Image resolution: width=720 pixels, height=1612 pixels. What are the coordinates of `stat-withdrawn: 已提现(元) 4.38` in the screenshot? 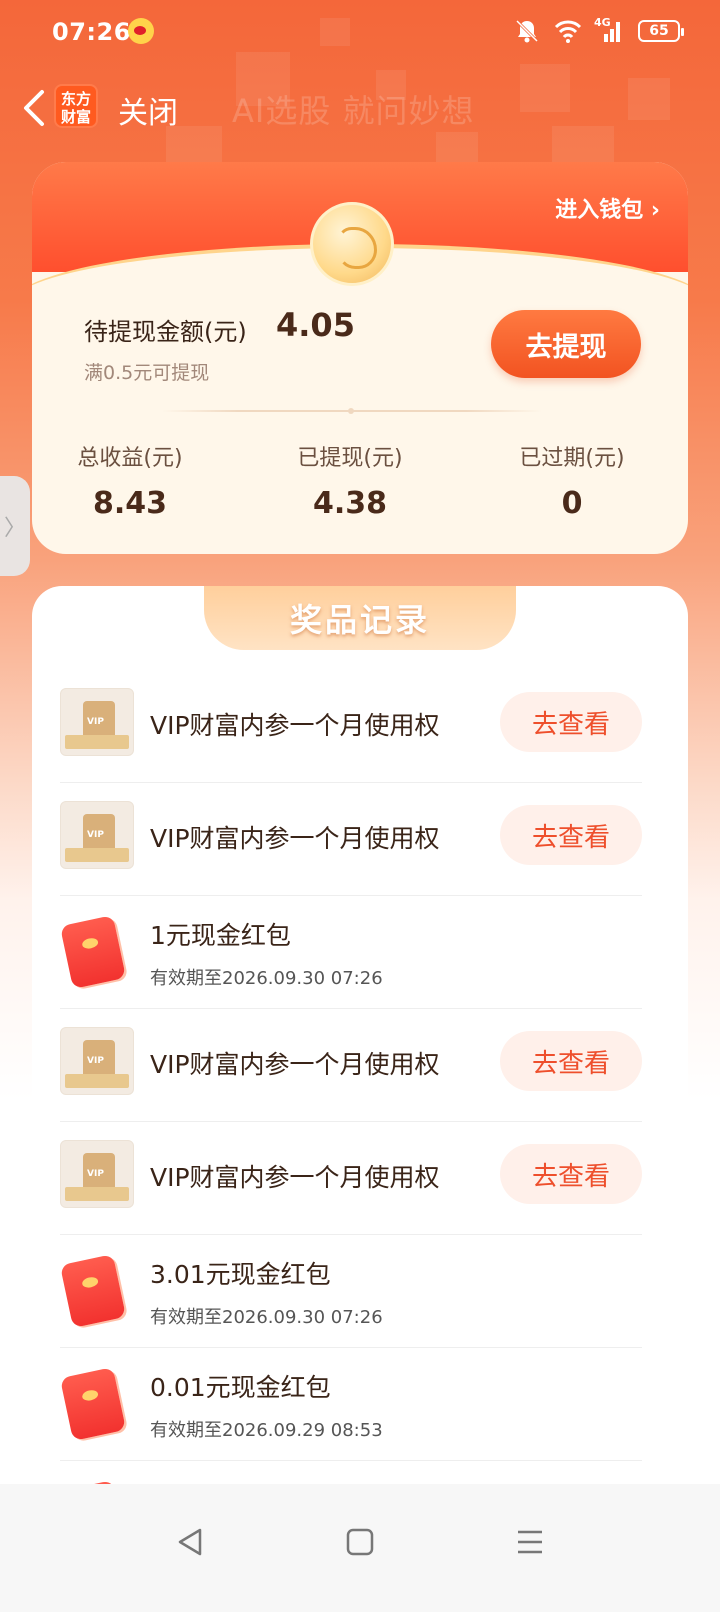 It's located at (350, 480).